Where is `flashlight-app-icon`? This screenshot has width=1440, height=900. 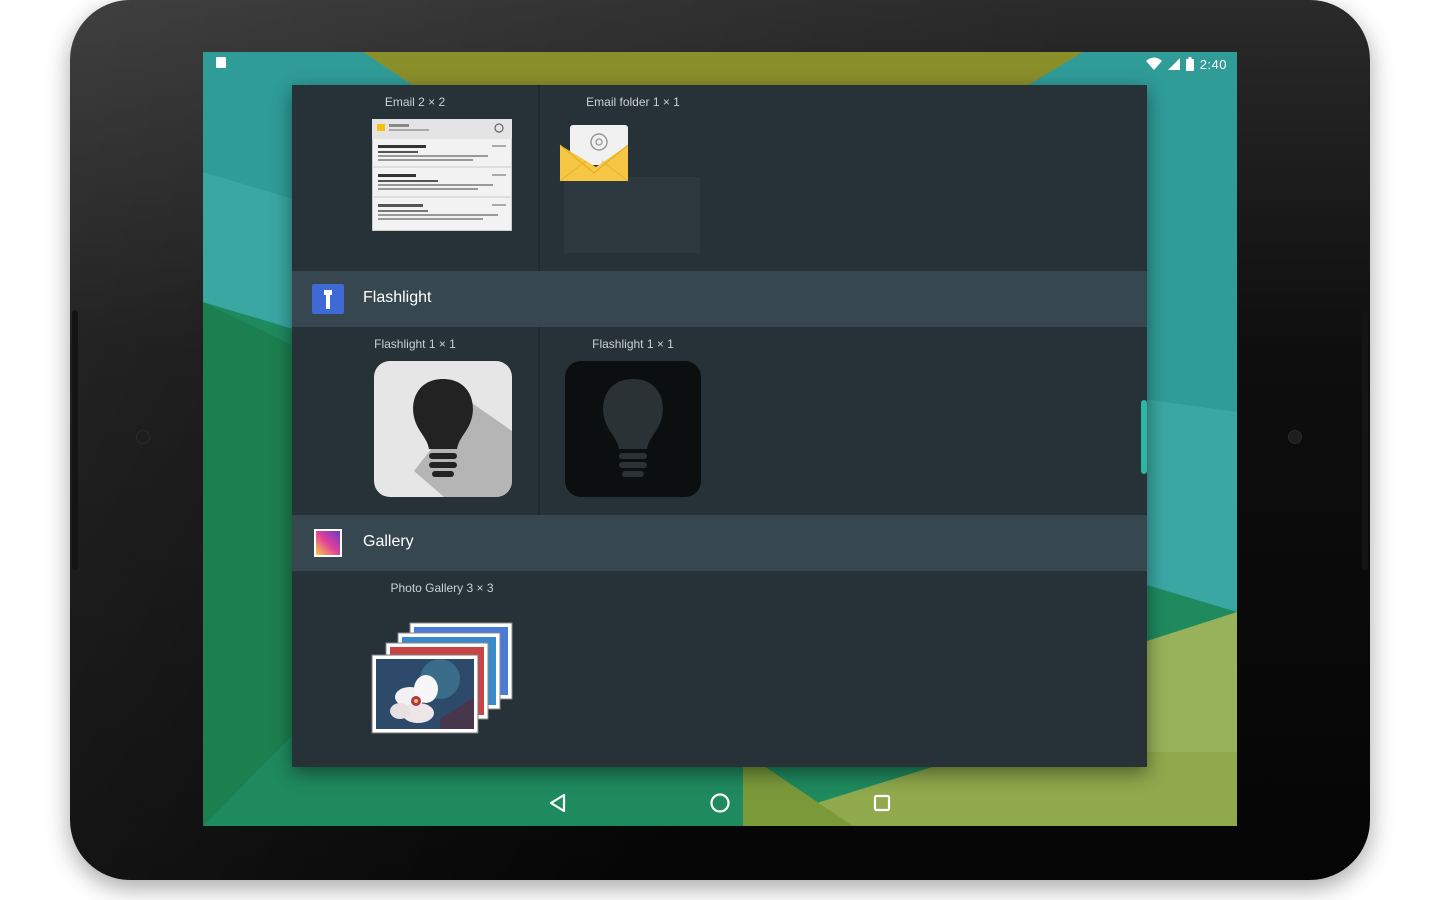 flashlight-app-icon is located at coordinates (328, 299).